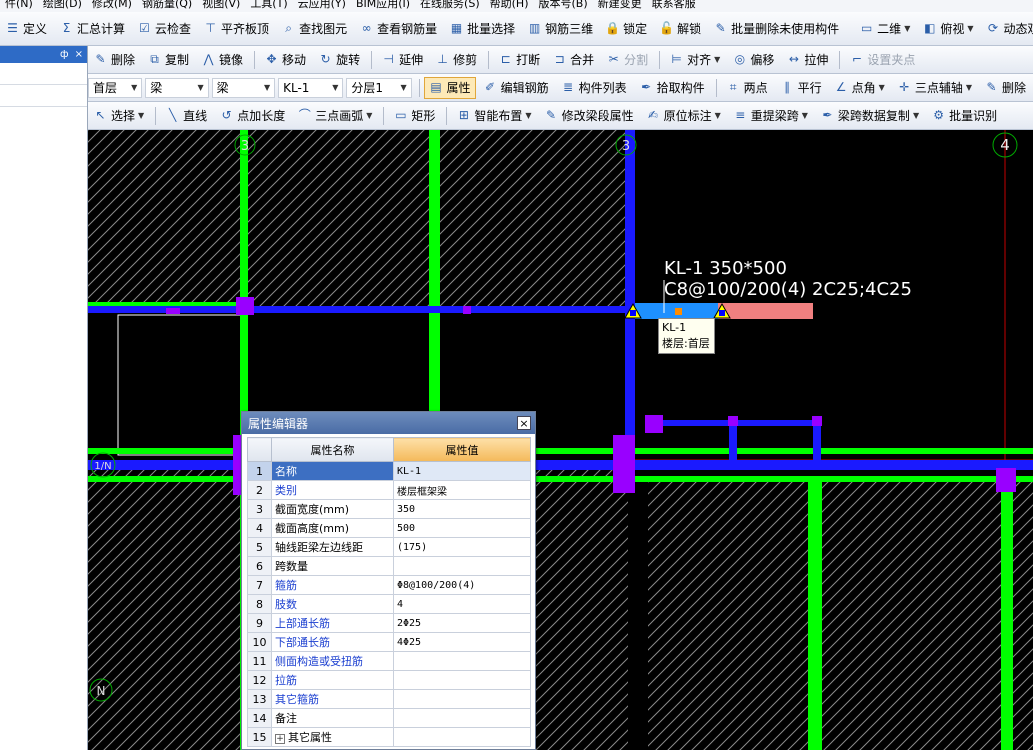  Describe the element at coordinates (770, 116) in the screenshot. I see `re-extract-span-button: ≡ 重提梁跨 ▼` at that location.